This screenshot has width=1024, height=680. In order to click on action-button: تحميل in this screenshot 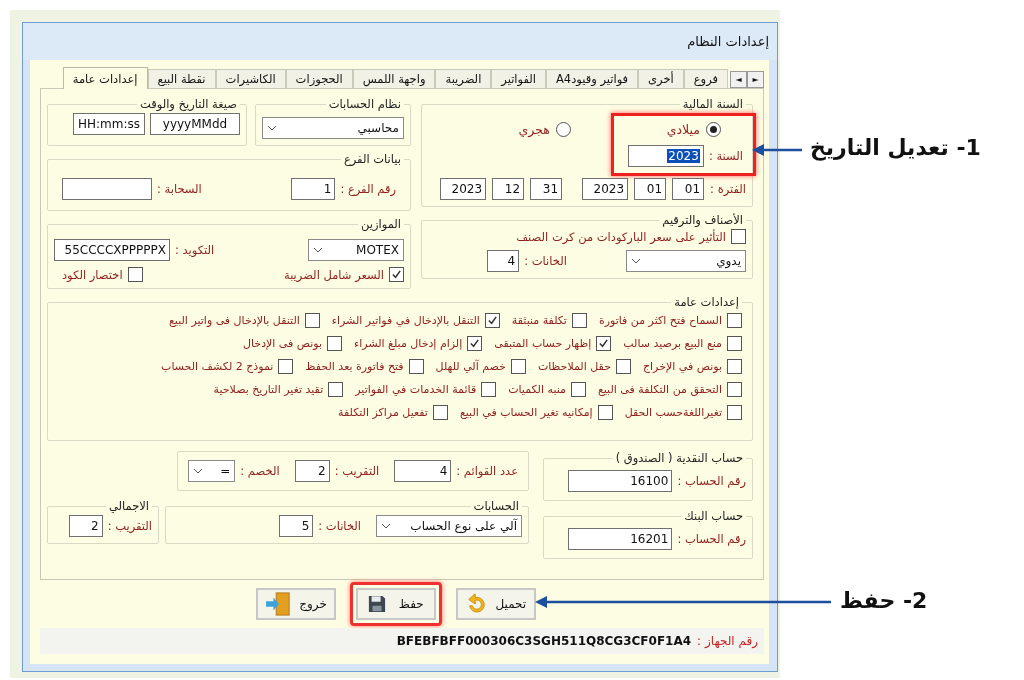, I will do `click(496, 604)`.